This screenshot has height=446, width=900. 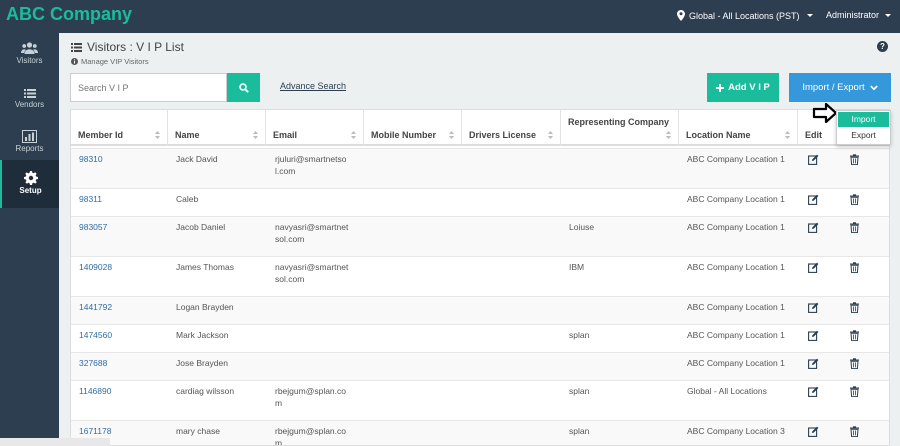 I want to click on cell-member-id: 983057, so click(x=93, y=227).